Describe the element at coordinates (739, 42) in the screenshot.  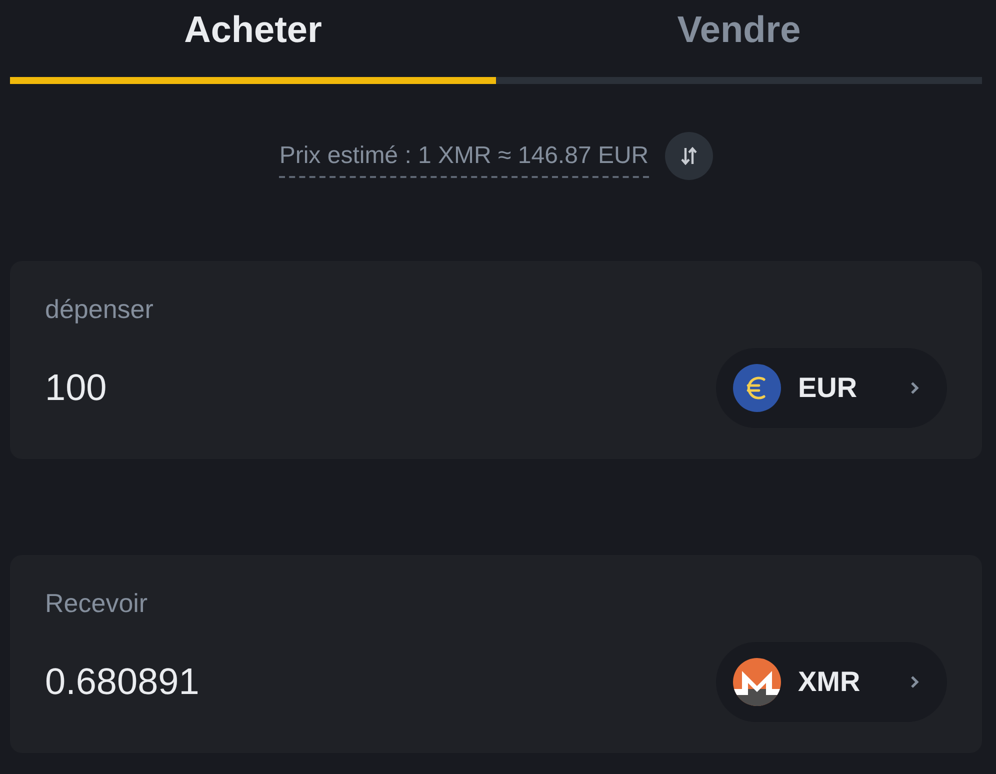
I see `tab: Vendre` at that location.